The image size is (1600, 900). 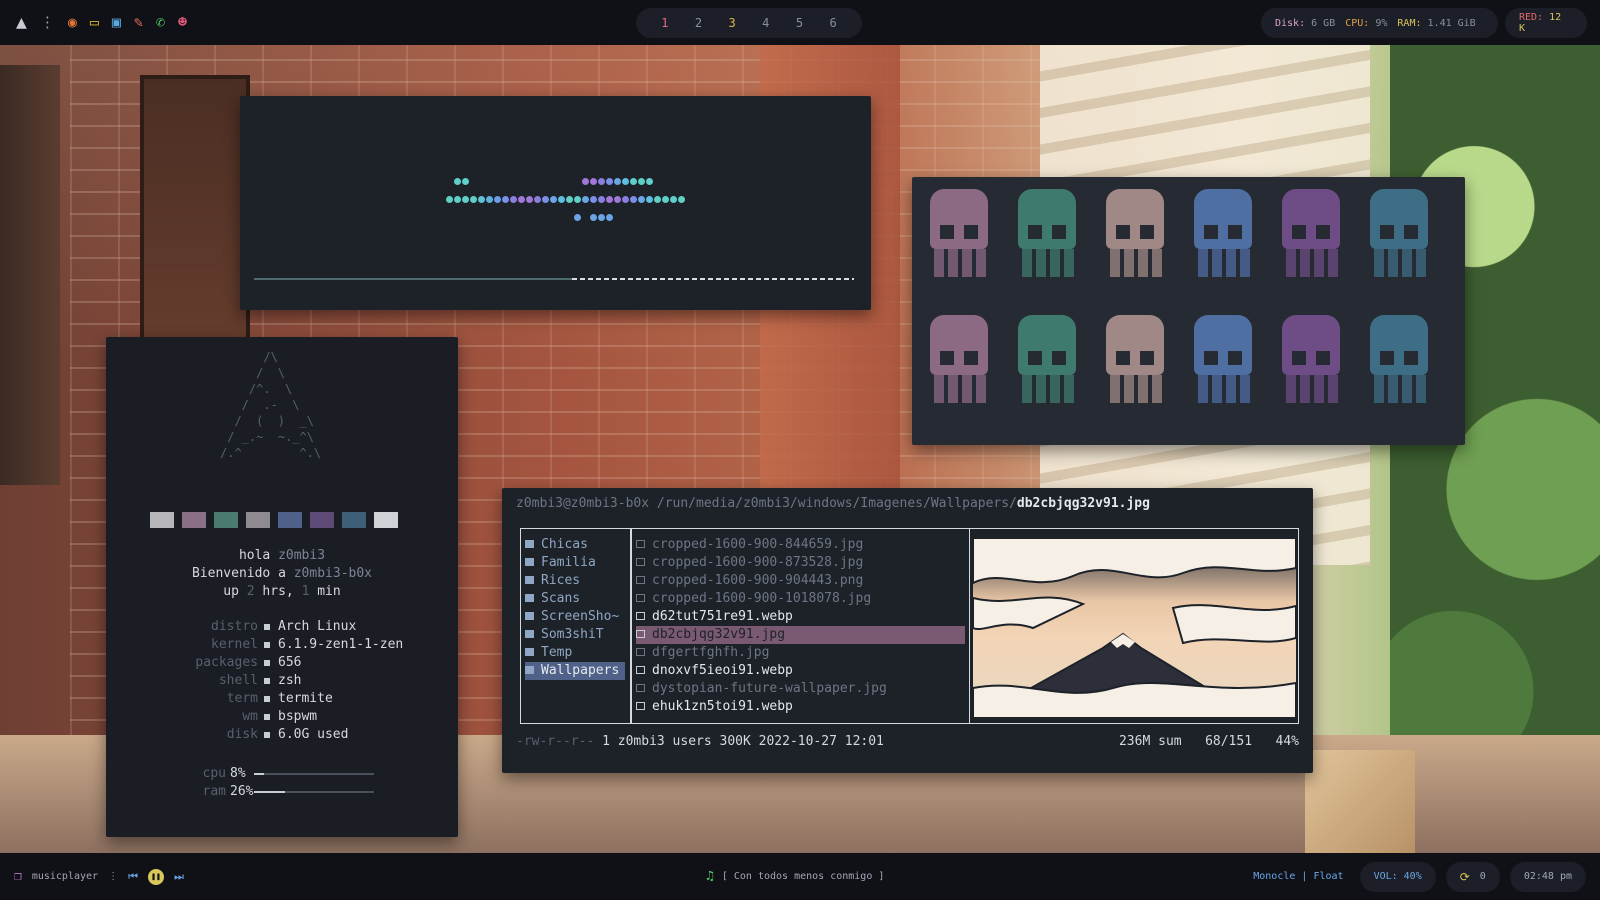 I want to click on workspace-2: 2, so click(x=698, y=23).